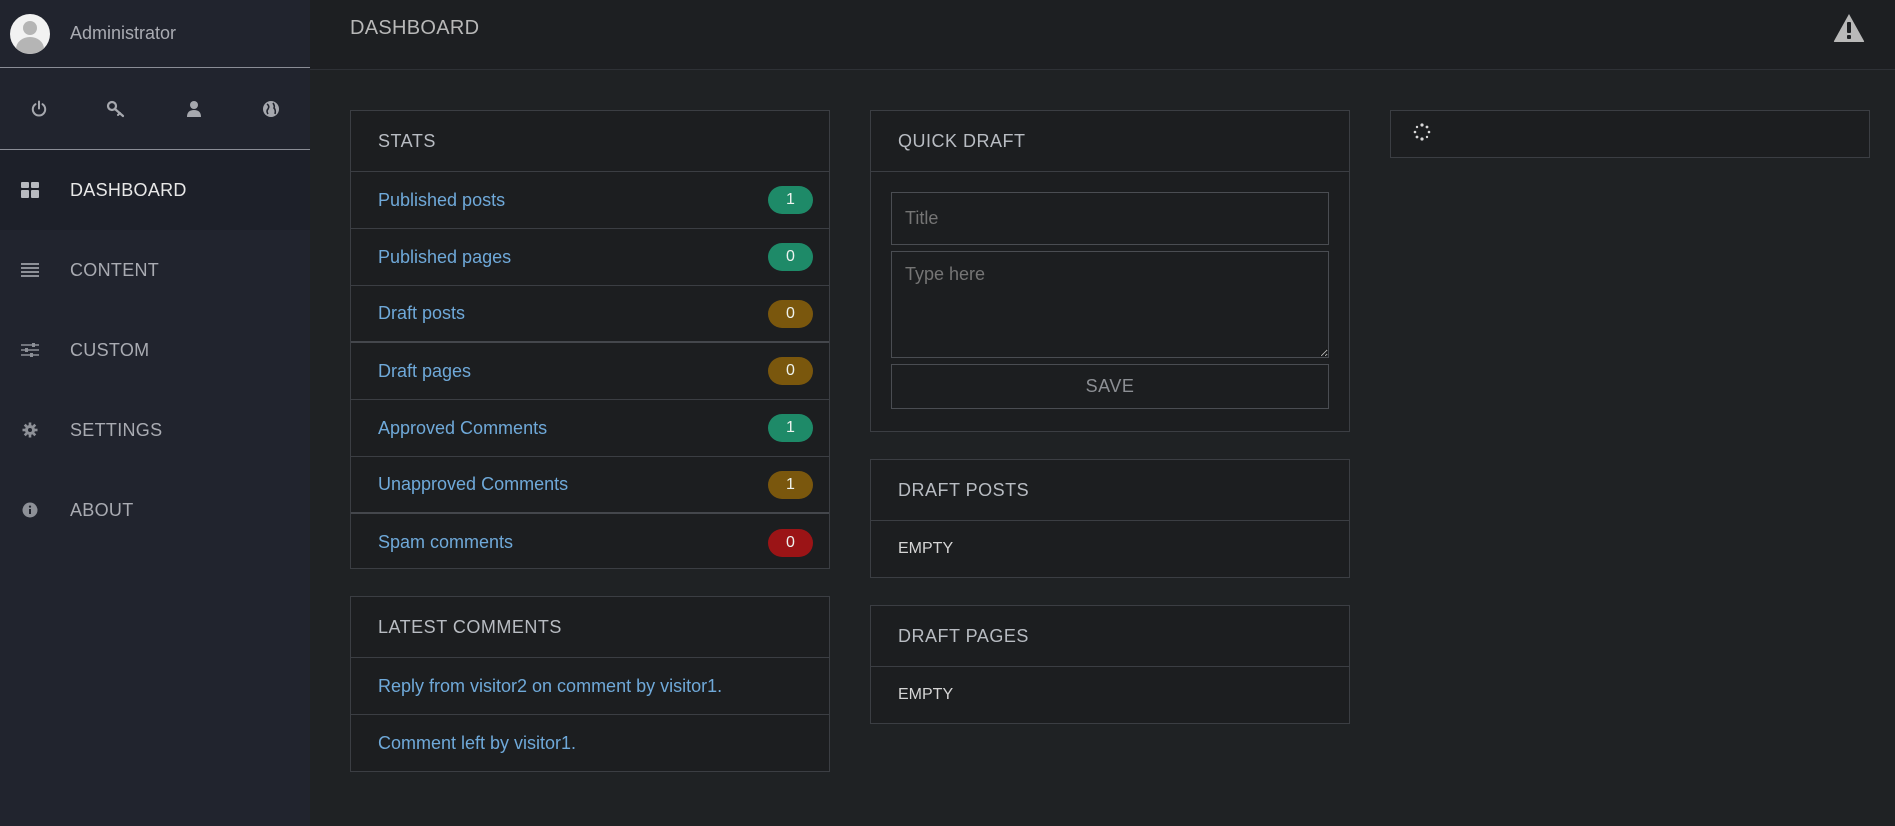  I want to click on stats-title: STATS, so click(590, 141).